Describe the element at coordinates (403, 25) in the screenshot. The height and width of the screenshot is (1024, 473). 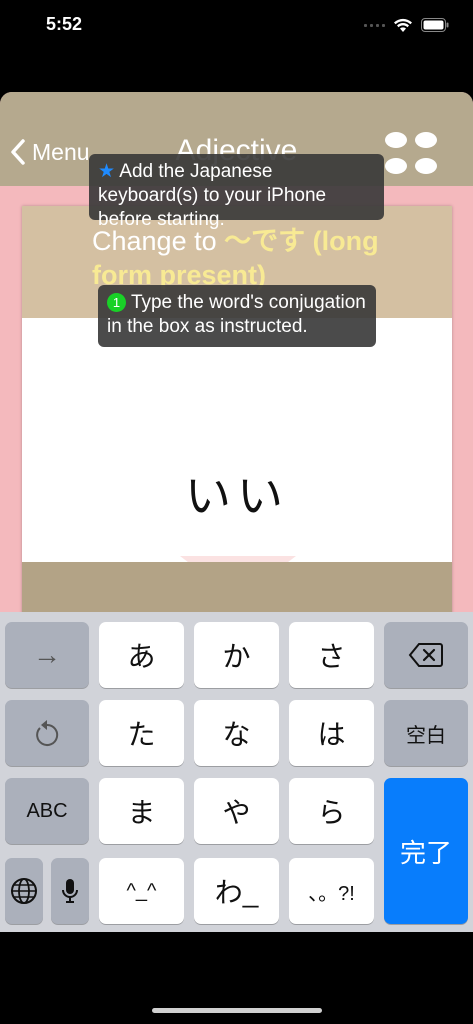
I see `wifi-icon` at that location.